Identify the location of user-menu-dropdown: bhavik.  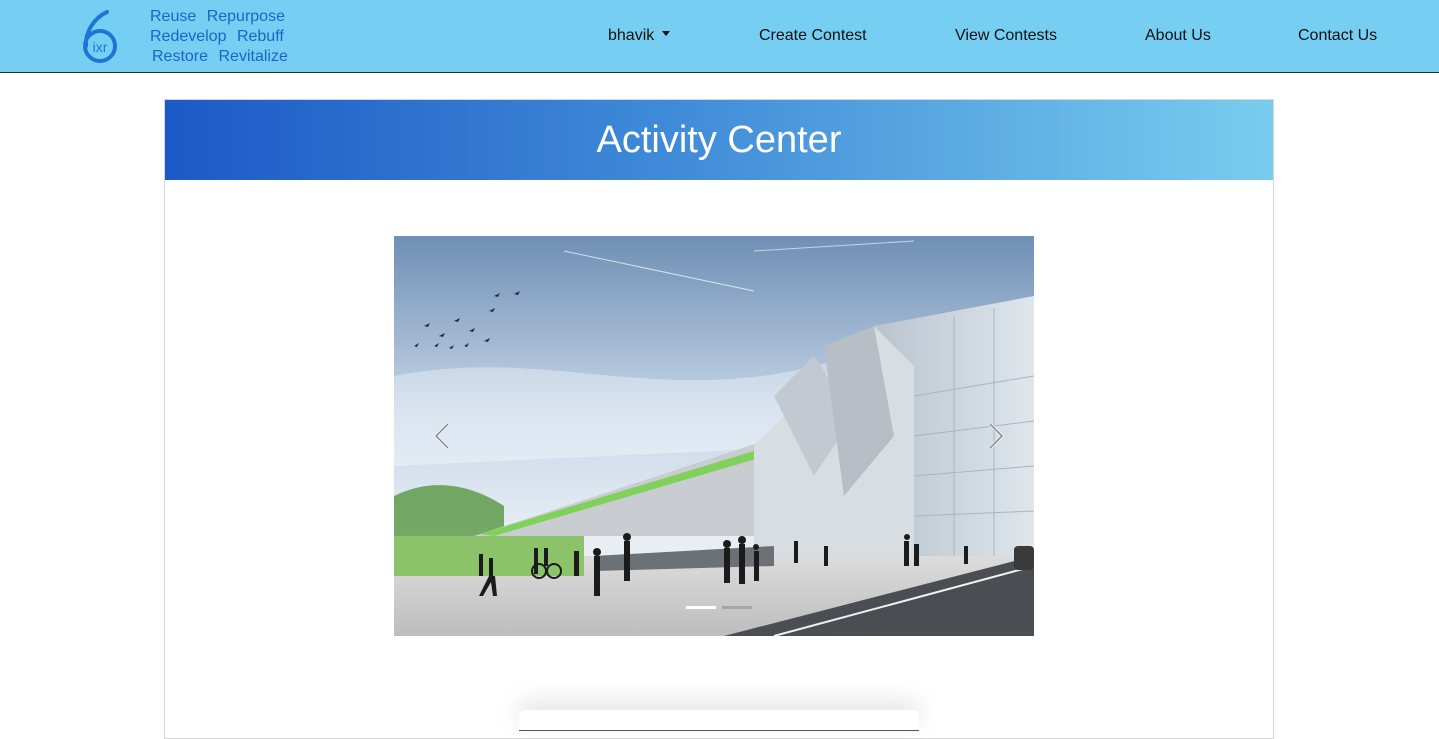
(639, 36).